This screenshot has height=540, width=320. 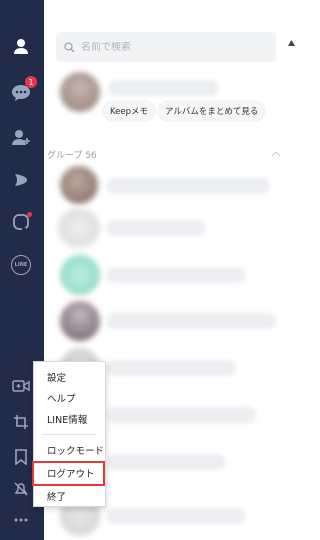 I want to click on chat-icon: 1, so click(x=22, y=91).